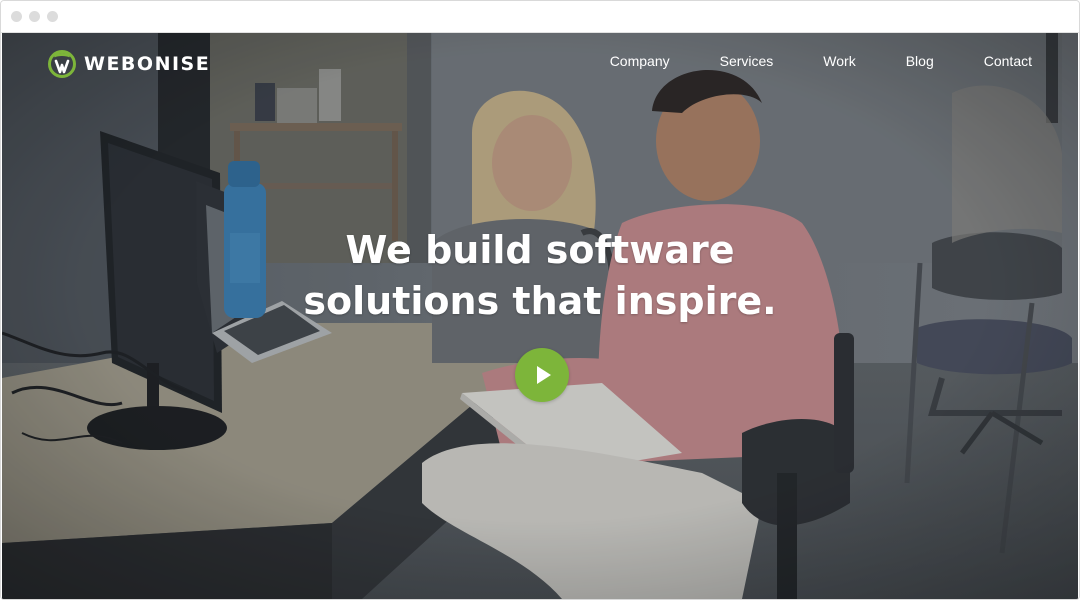 This screenshot has width=1080, height=600. I want to click on play-icon, so click(544, 375).